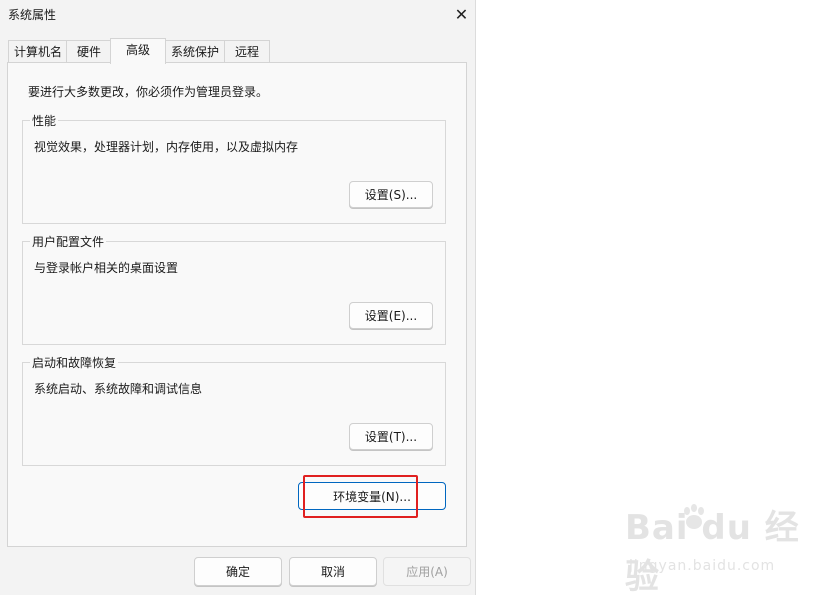  What do you see at coordinates (195, 51) in the screenshot?
I see `tab-system-protection: 系统保护` at bounding box center [195, 51].